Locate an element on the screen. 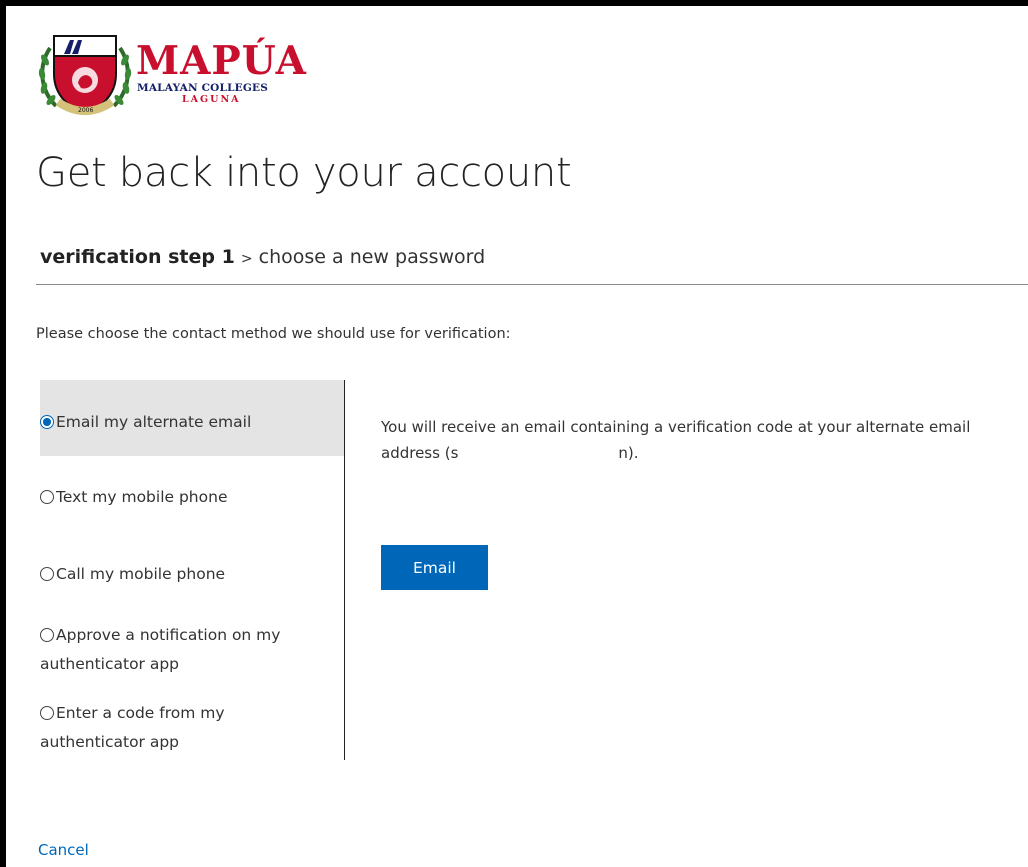 Image resolution: width=1028 pixels, height=867 pixels. option-label: Enter a code from my authenticator app is located at coordinates (132, 727).